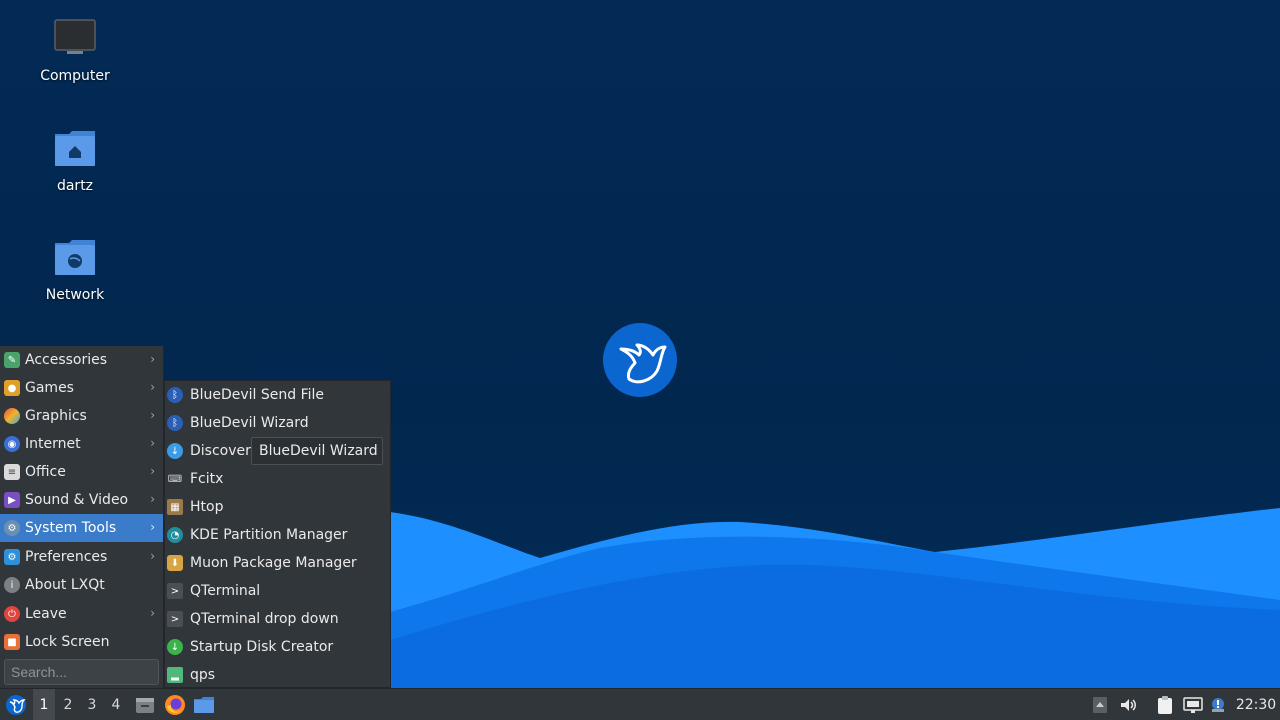  What do you see at coordinates (225, 591) in the screenshot?
I see `submenu-item-label: QTerminal` at bounding box center [225, 591].